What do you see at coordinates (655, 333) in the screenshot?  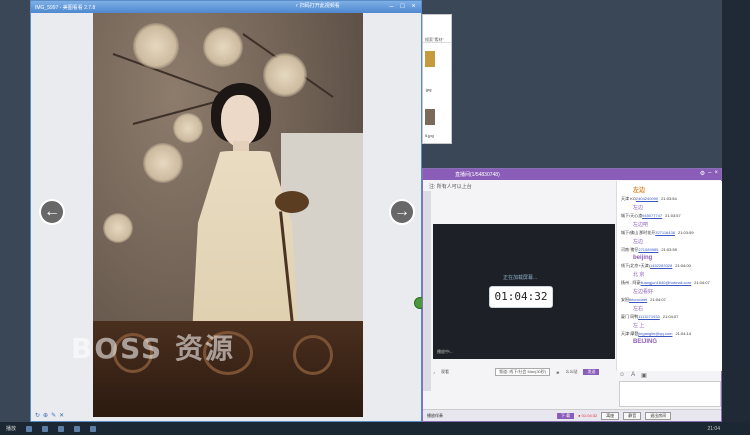 I see `chat-sender-link: jinganglin@qq.com` at bounding box center [655, 333].